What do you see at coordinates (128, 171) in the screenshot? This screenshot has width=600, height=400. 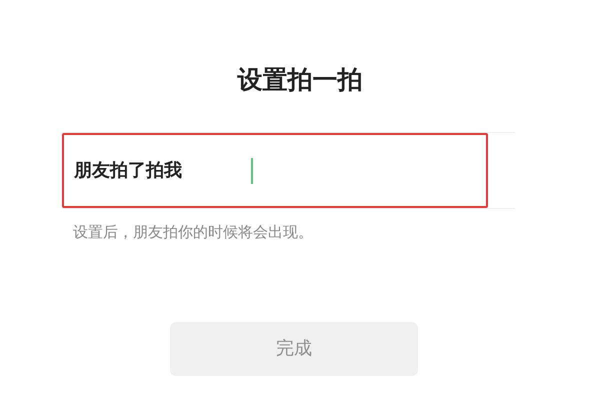 I see `field-label: 朋友拍了拍我` at bounding box center [128, 171].